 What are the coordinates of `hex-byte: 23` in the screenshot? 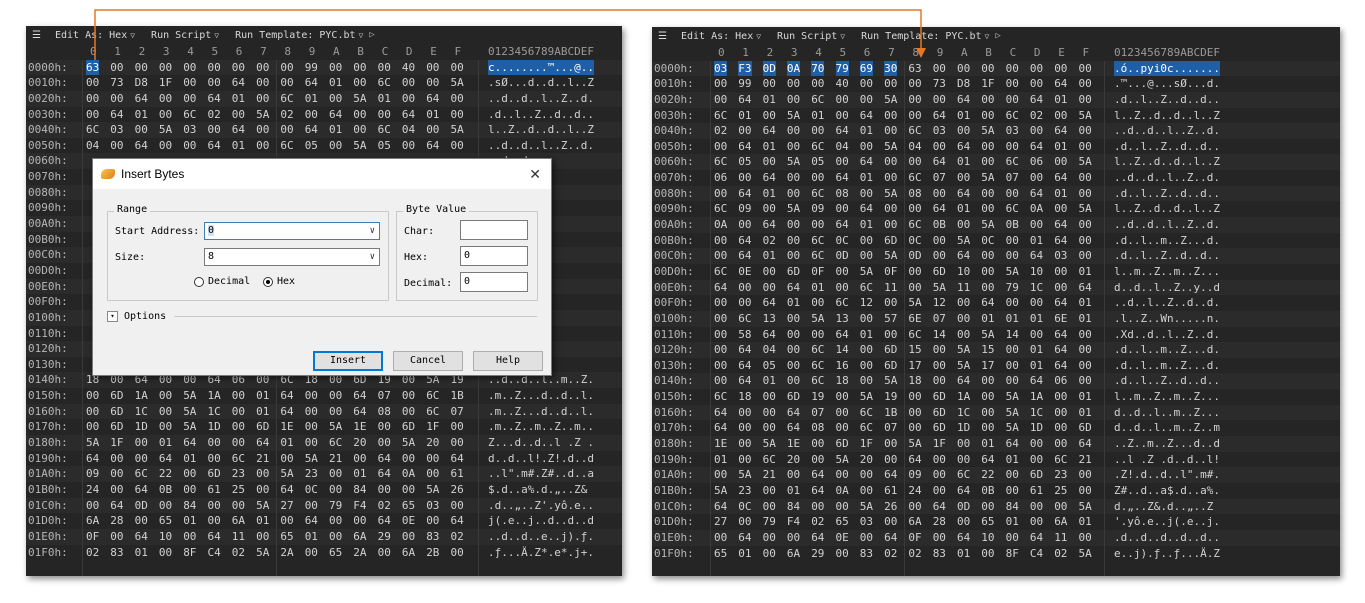 It's located at (311, 474).